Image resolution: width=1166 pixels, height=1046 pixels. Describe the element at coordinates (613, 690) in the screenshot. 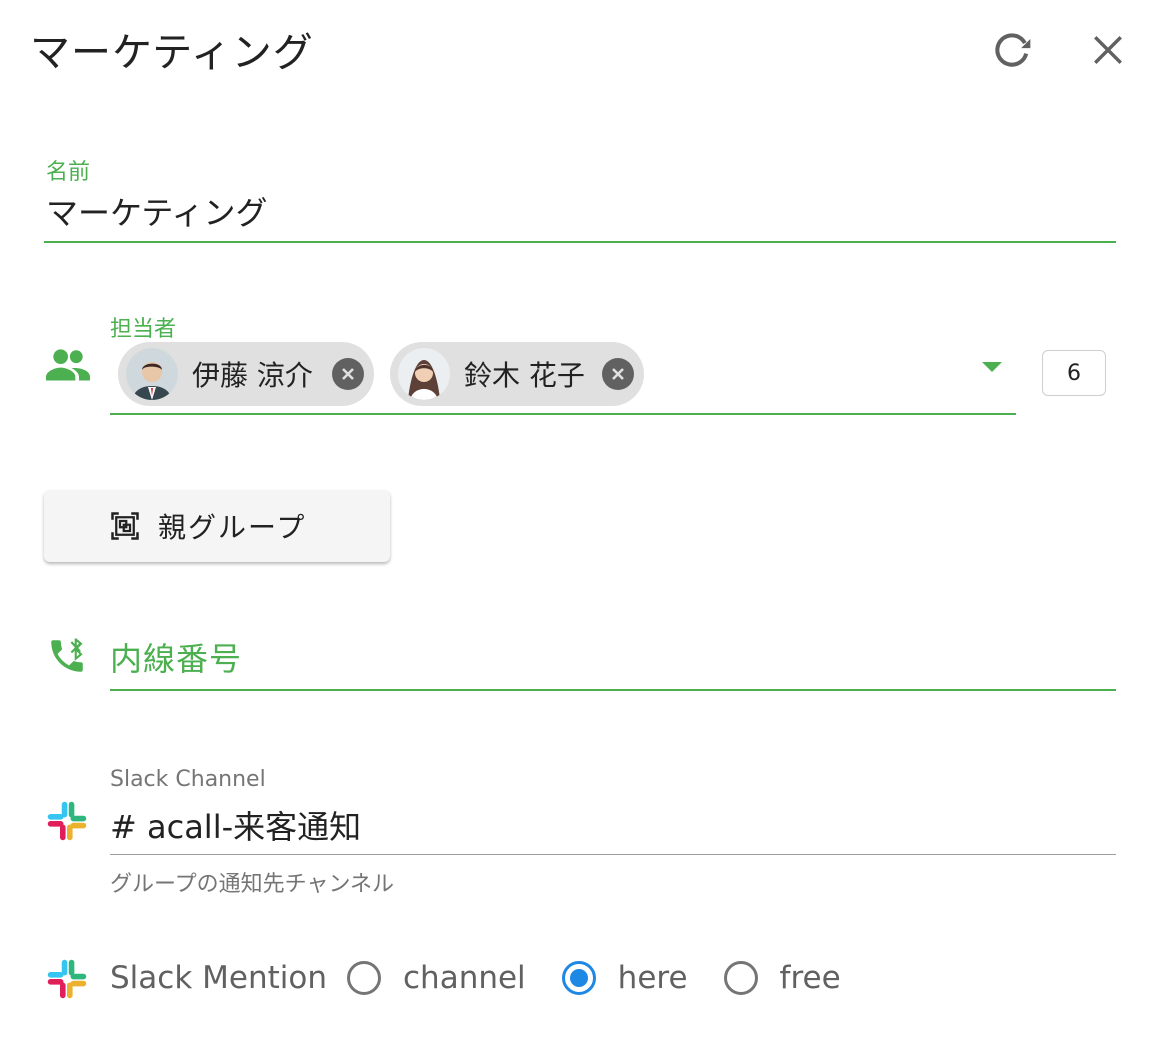

I see `extension-underline` at that location.